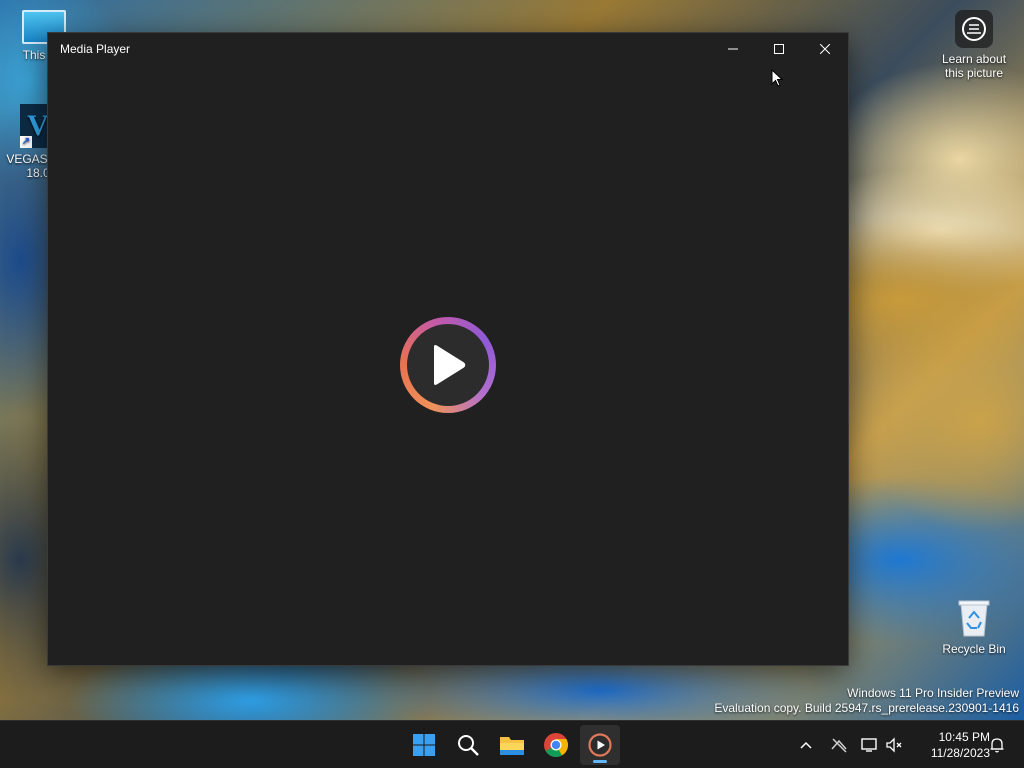  Describe the element at coordinates (974, 618) in the screenshot. I see `recycle-bin-icon` at that location.